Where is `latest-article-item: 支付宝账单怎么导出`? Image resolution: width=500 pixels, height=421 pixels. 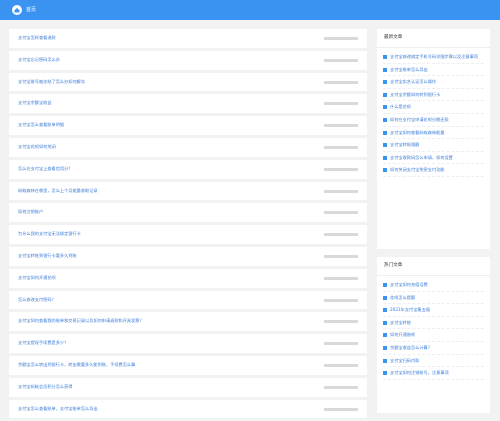 latest-article-item: 支付宝账单怎么导出 is located at coordinates (433, 70).